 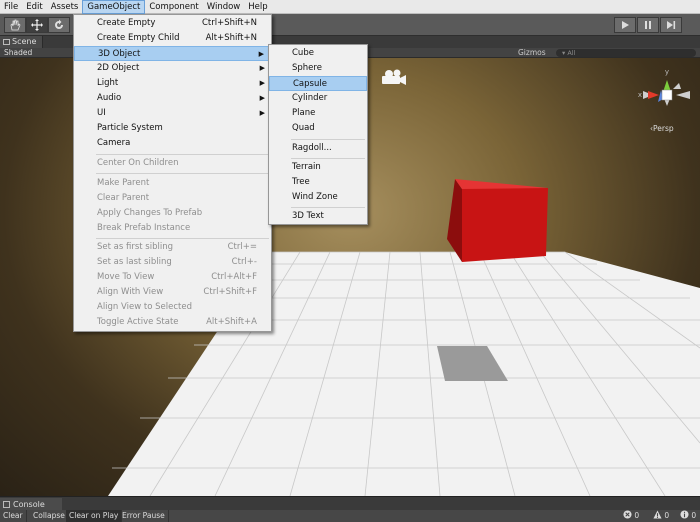 I want to click on menu-item-move-to-view: Move To View Ctrl+Alt+F, so click(x=172, y=277).